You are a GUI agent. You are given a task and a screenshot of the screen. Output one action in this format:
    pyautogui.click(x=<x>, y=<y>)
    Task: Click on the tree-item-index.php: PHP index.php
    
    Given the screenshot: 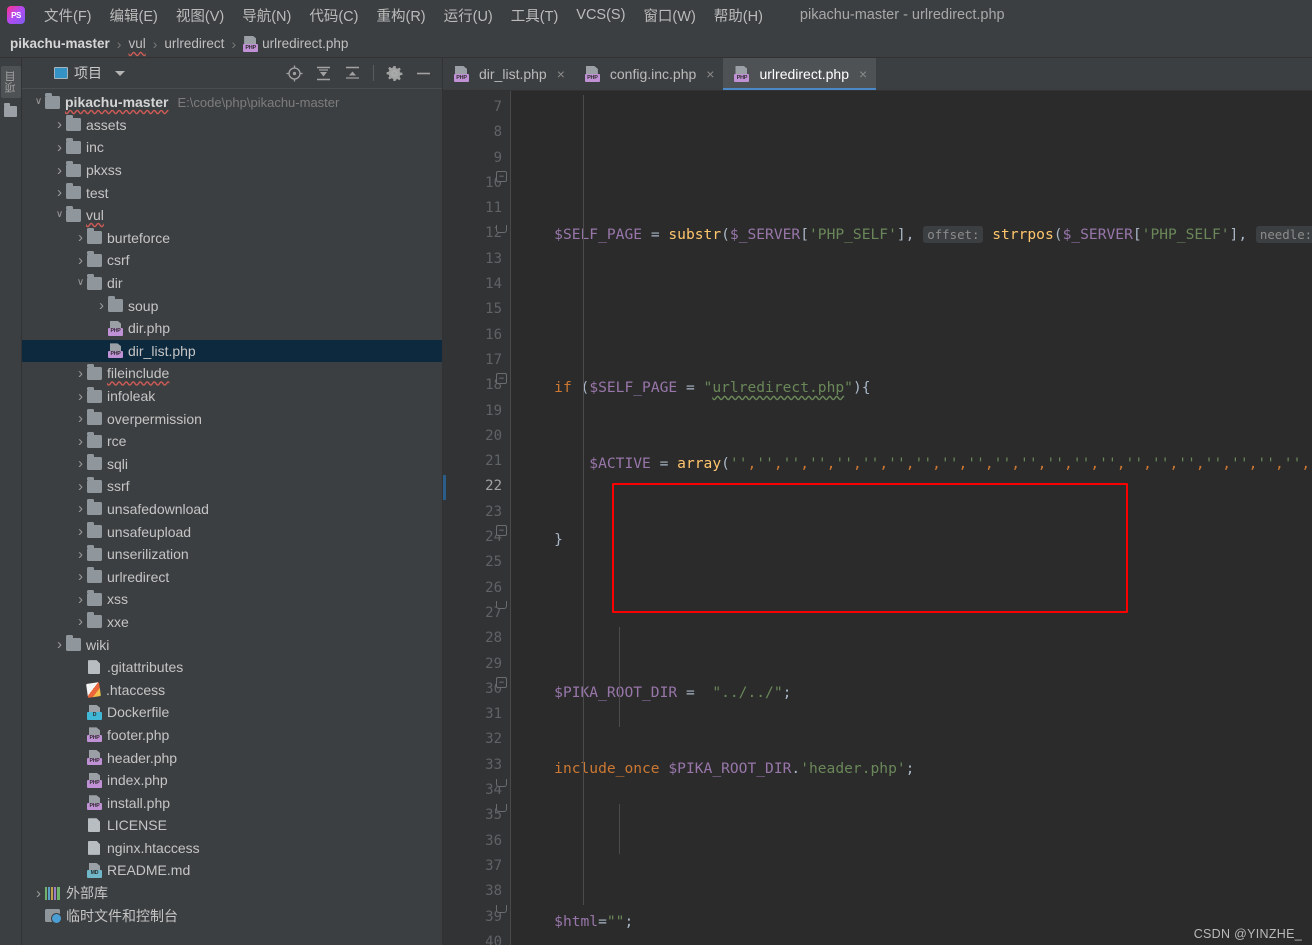 What is the action you would take?
    pyautogui.click(x=232, y=780)
    